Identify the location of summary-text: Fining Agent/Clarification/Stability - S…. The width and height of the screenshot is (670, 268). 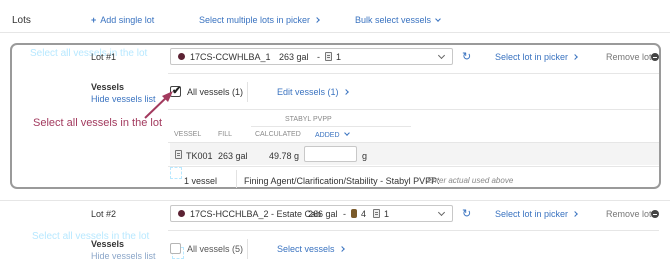
(342, 181).